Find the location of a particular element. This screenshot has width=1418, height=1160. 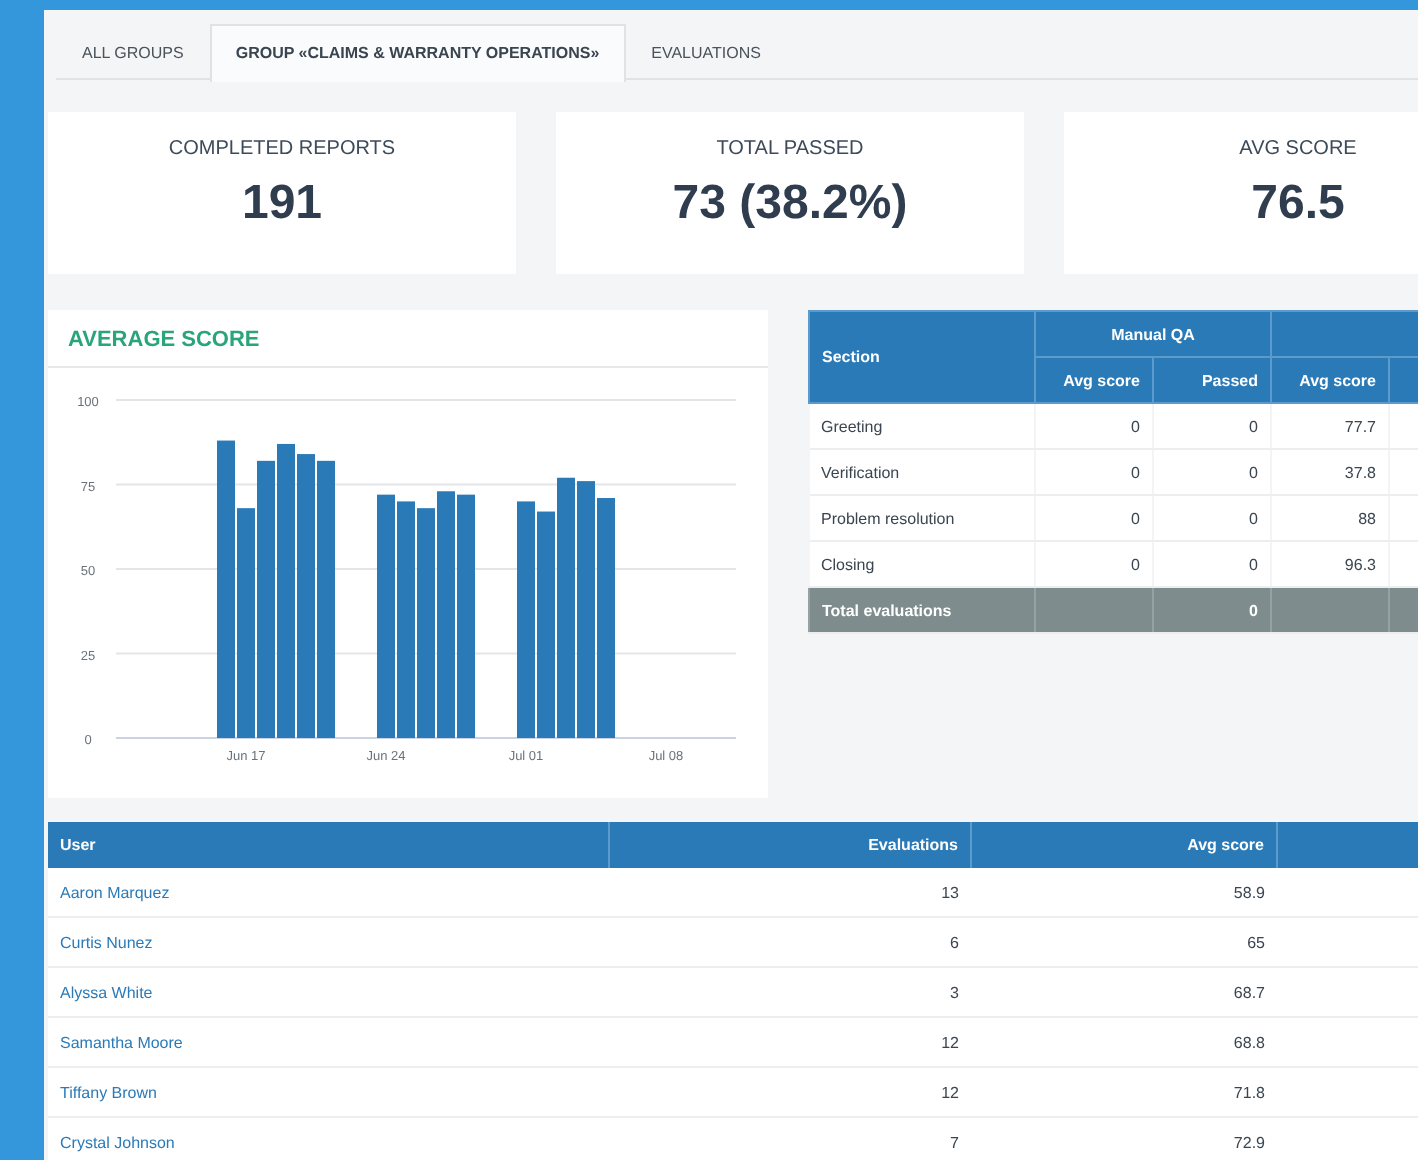

table-cell: Greeting is located at coordinates (922, 426).